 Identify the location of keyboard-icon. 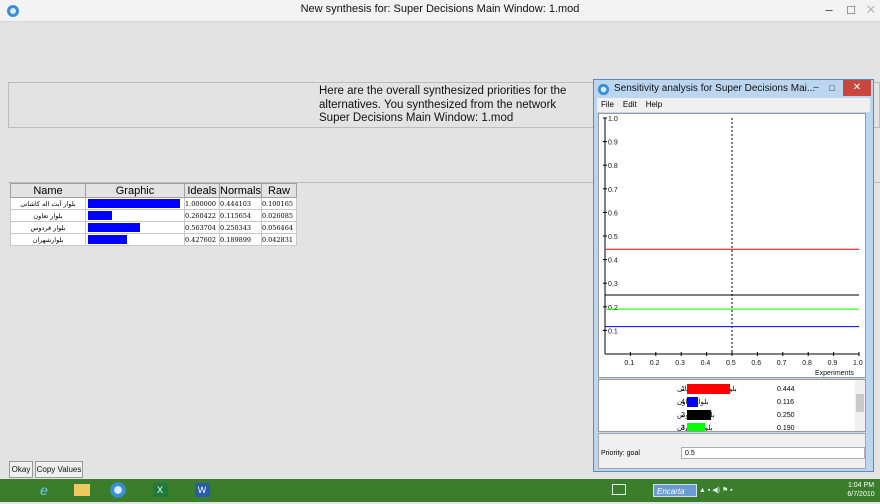
(619, 489).